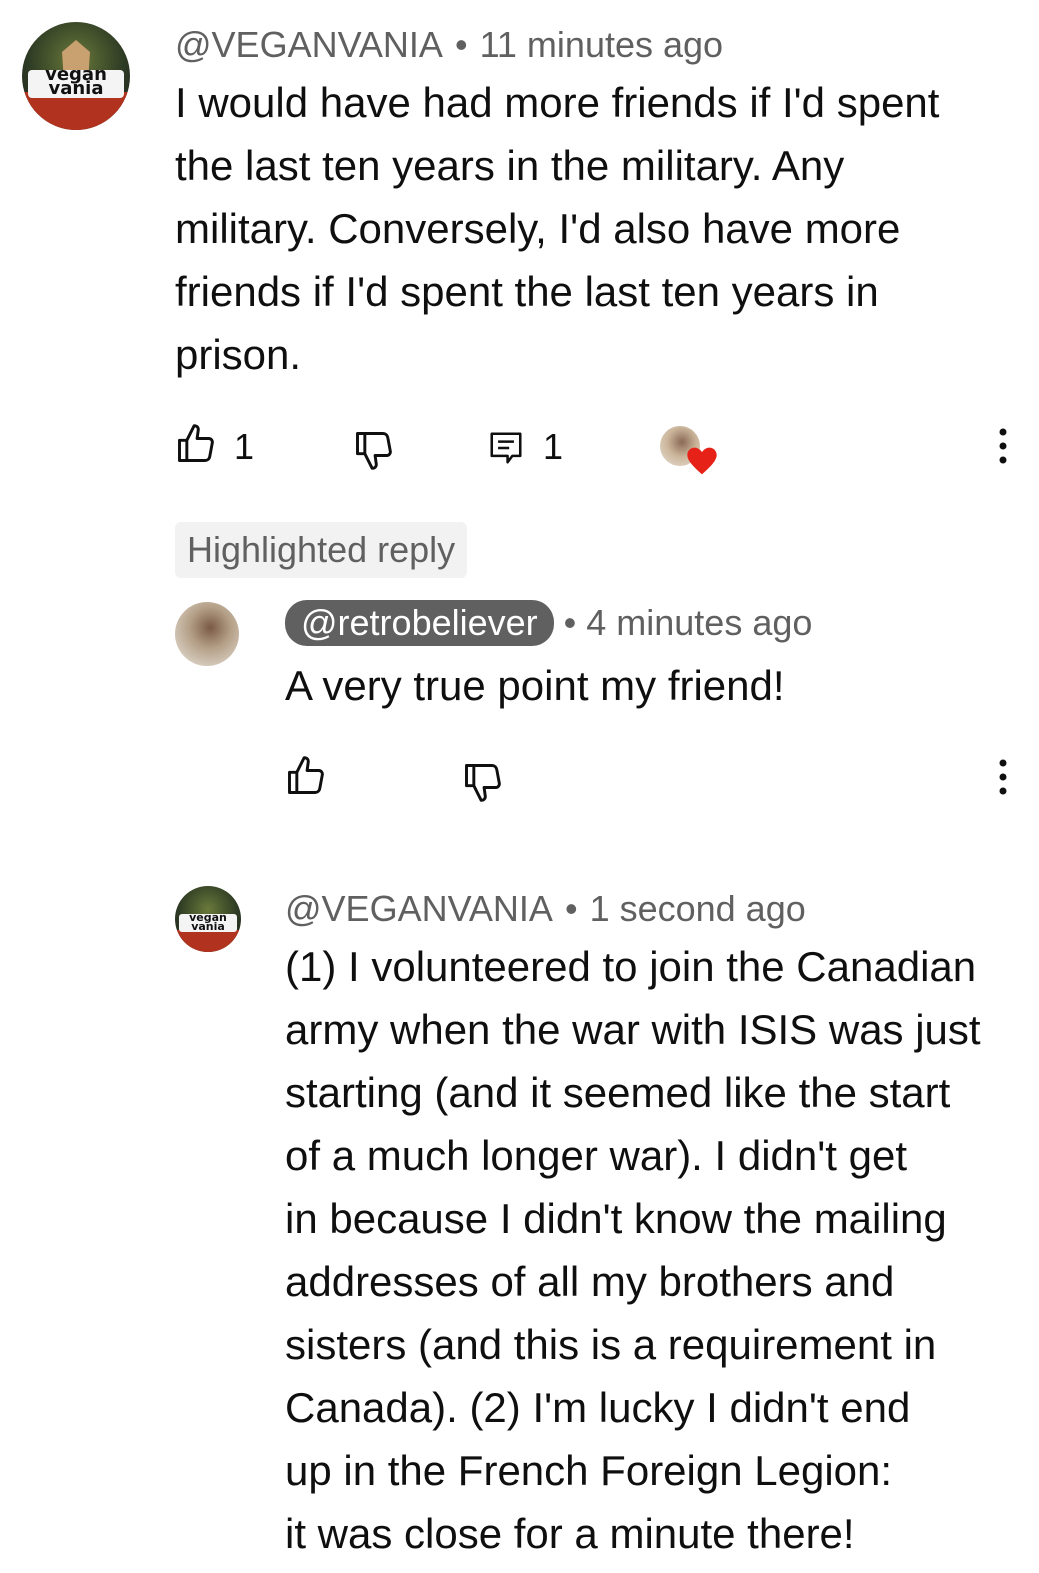 This screenshot has width=1039, height=1573. Describe the element at coordinates (702, 461) in the screenshot. I see `heart-icon` at that location.